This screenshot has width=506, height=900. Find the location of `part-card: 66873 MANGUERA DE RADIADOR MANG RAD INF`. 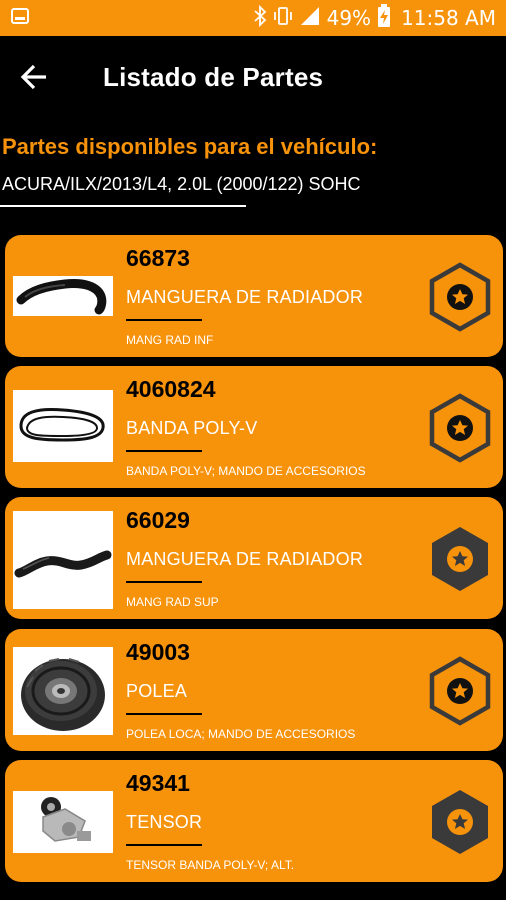

part-card: 66873 MANGUERA DE RADIADOR MANG RAD INF is located at coordinates (254, 296).